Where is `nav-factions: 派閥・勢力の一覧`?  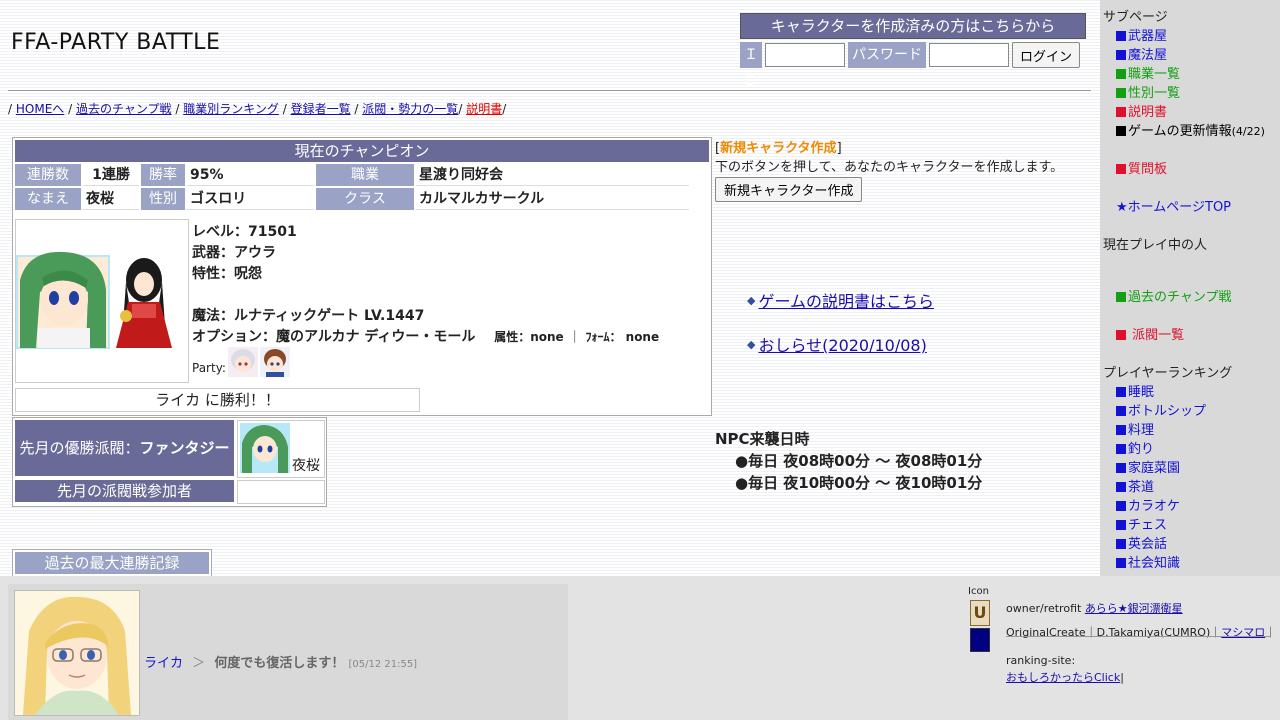
nav-factions: 派閥・勢力の一覧 is located at coordinates (410, 109).